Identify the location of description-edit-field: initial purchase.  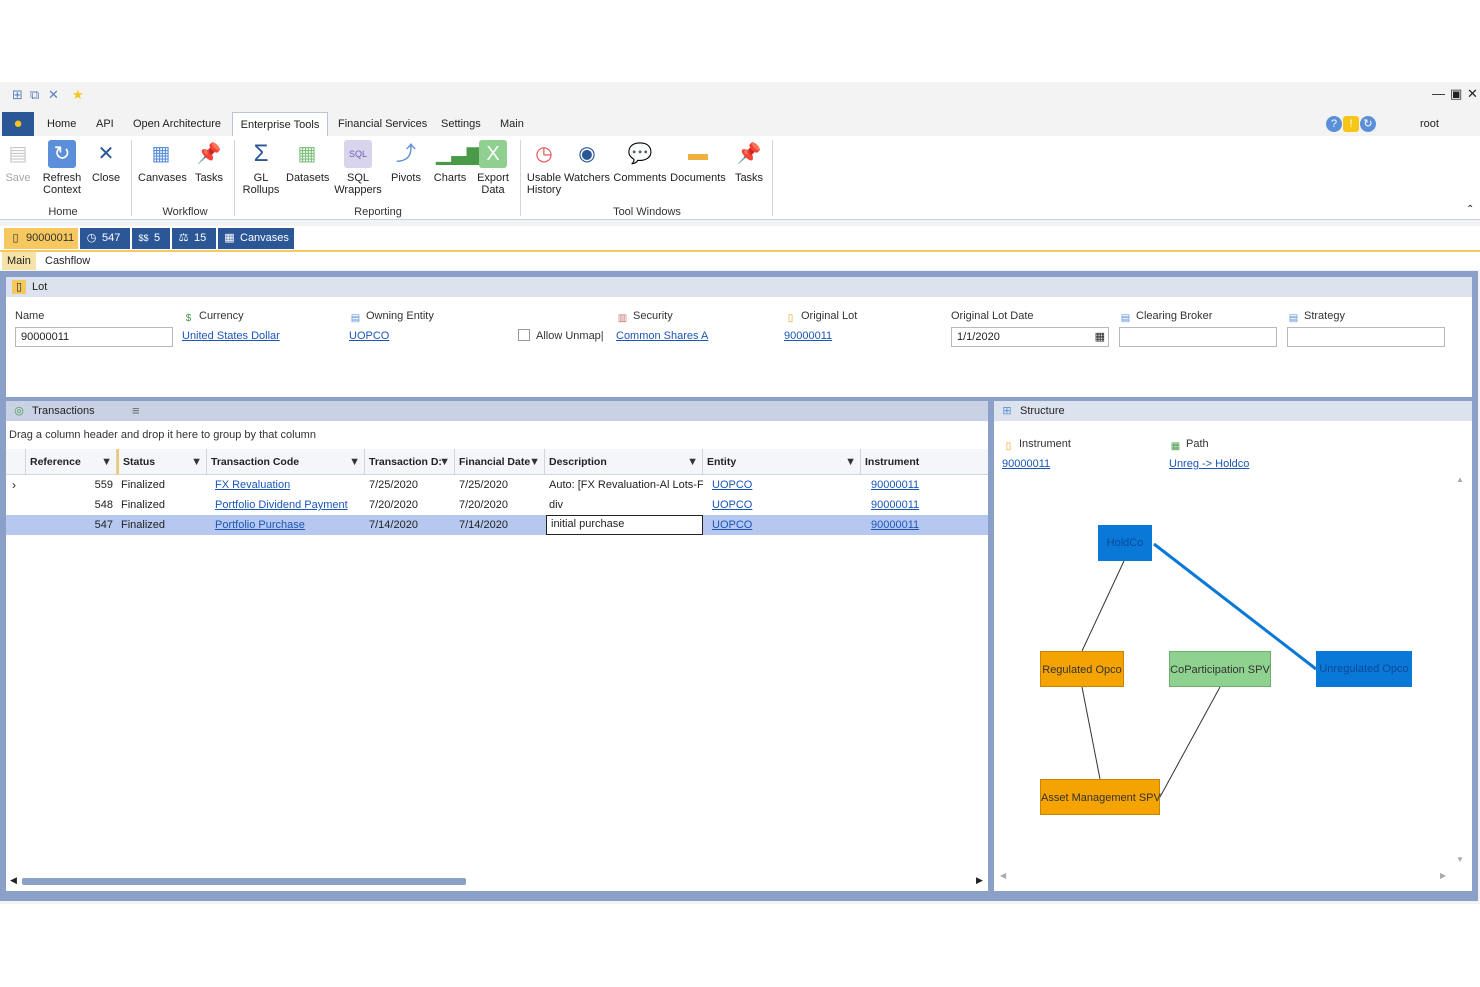
(624, 525).